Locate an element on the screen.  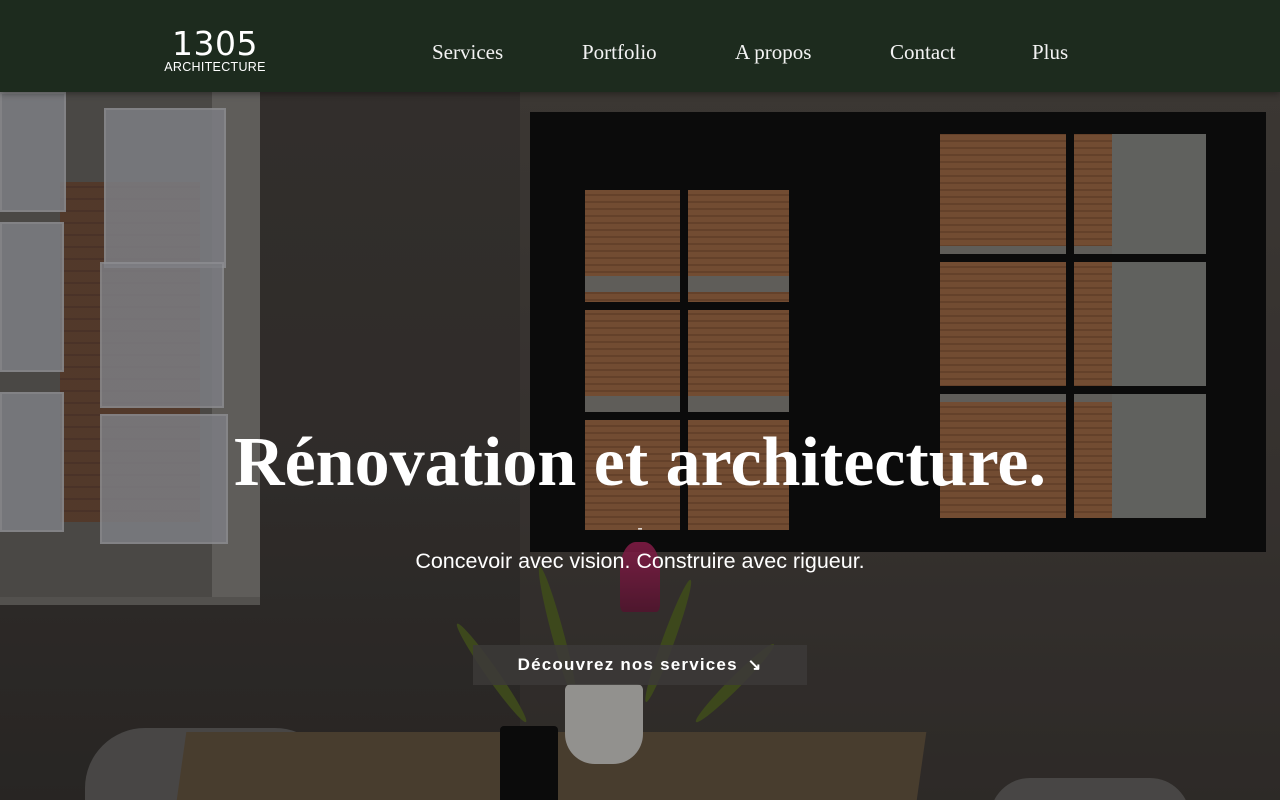
main-nav: Services Portfolio A propos Contact Plus is located at coordinates (640, 55).